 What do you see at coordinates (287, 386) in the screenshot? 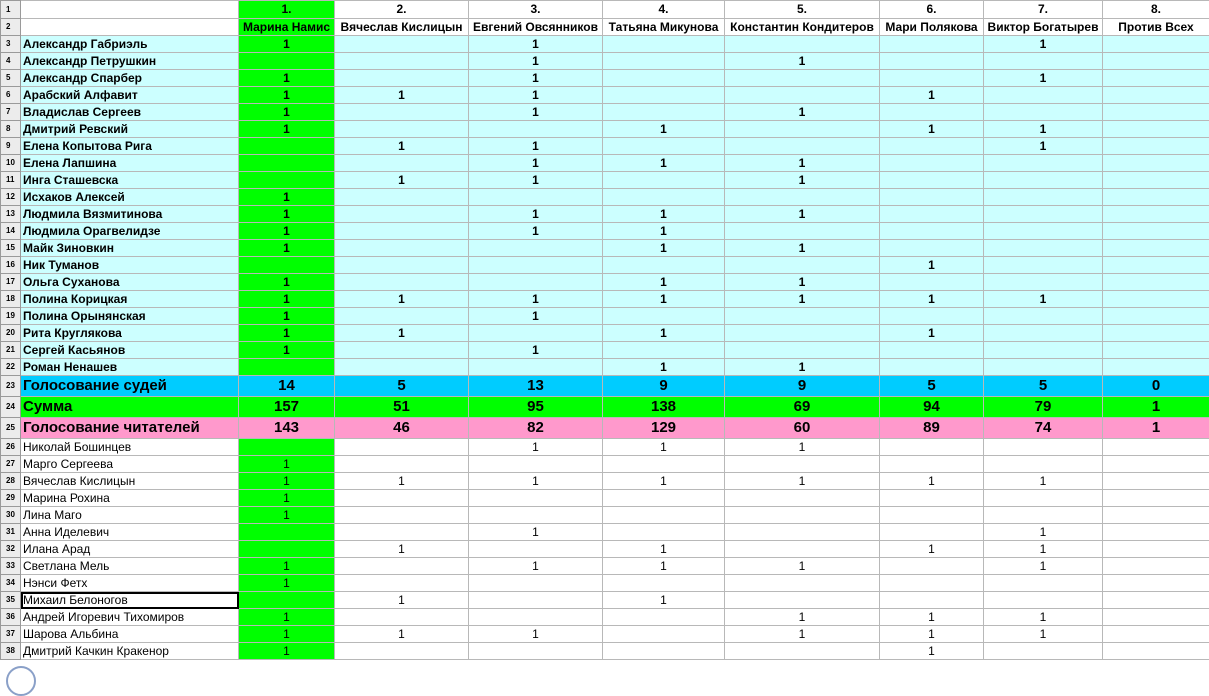
I see `vote-cell: 14` at bounding box center [287, 386].